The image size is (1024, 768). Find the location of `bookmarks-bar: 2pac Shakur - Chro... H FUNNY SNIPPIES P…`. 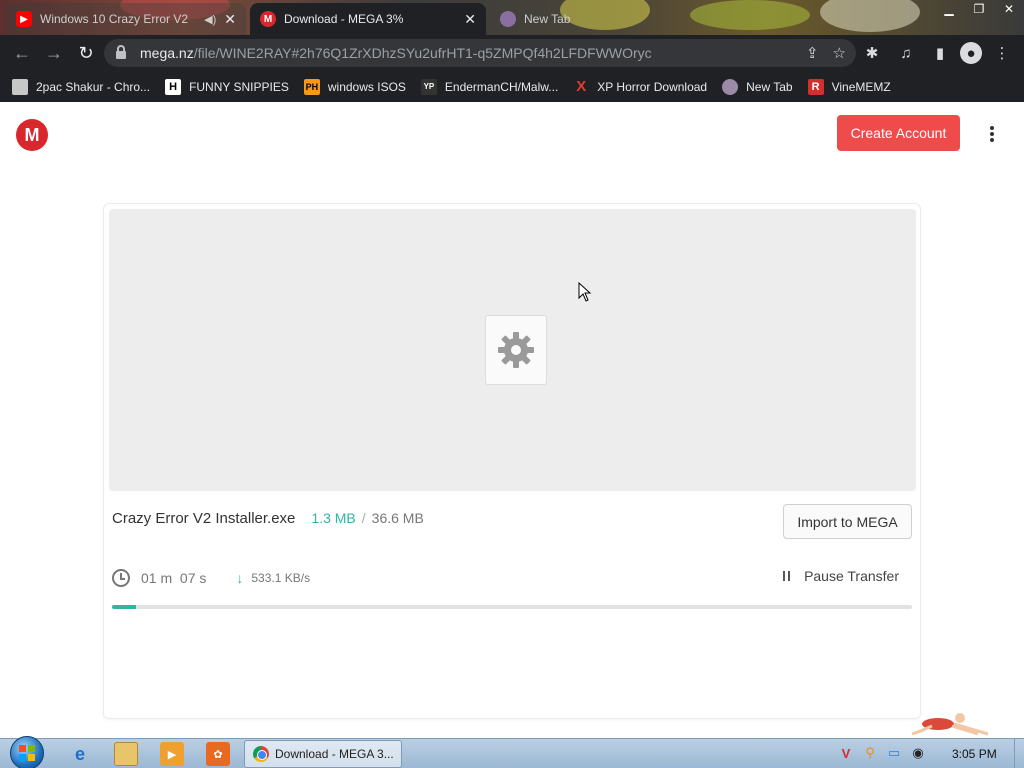

bookmarks-bar: 2pac Shakur - Chro... H FUNNY SNIPPIES P… is located at coordinates (512, 86).